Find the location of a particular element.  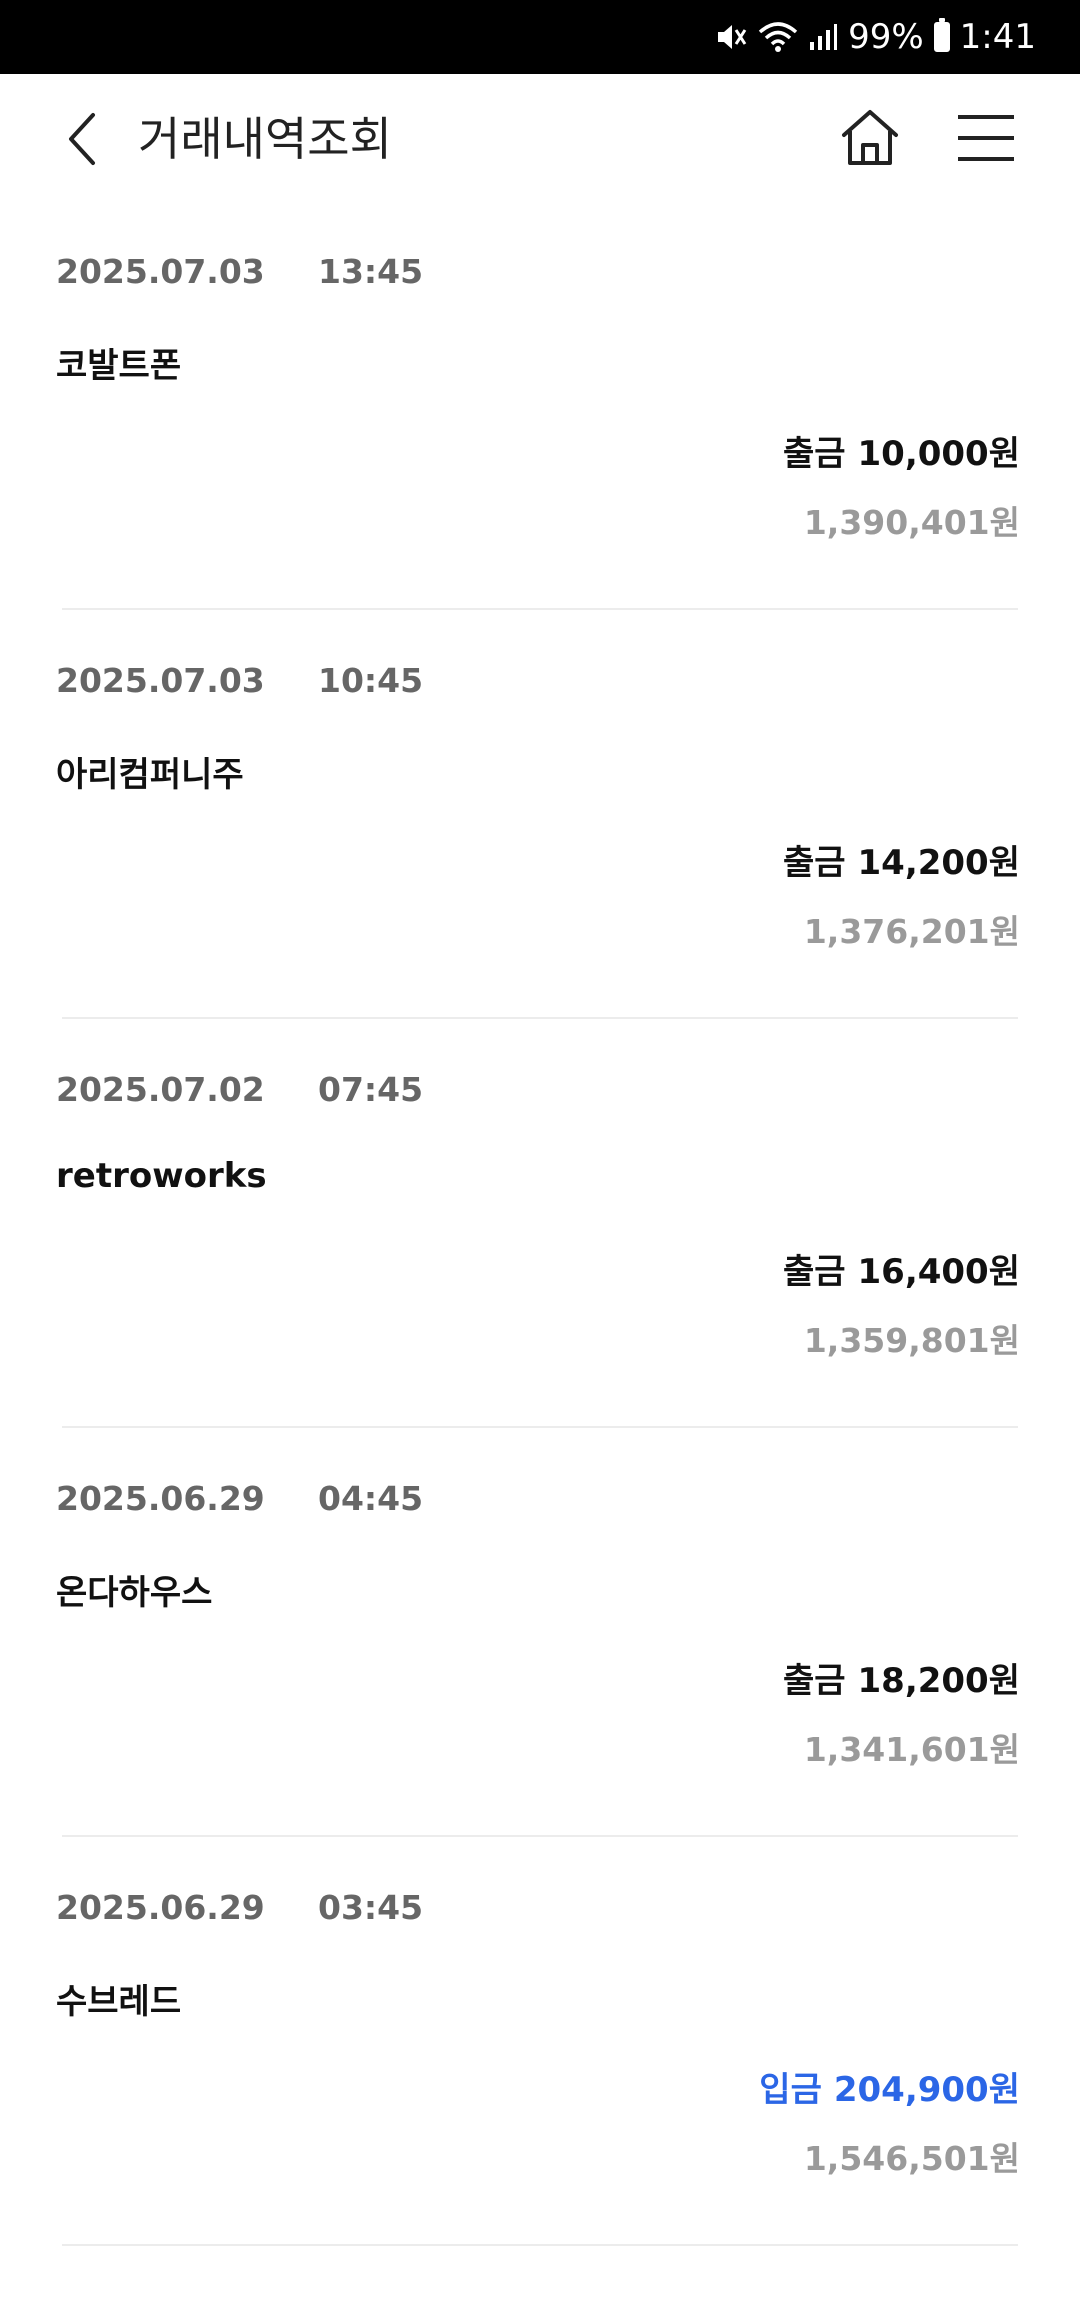

wifi-icon is located at coordinates (778, 37).